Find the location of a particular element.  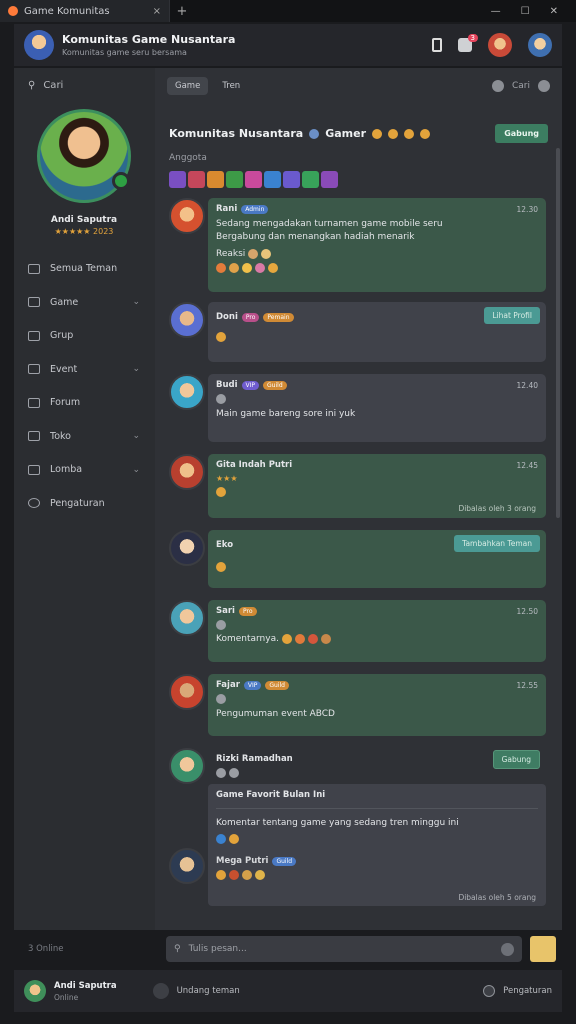

message-author: Doni is located at coordinates (227, 317).